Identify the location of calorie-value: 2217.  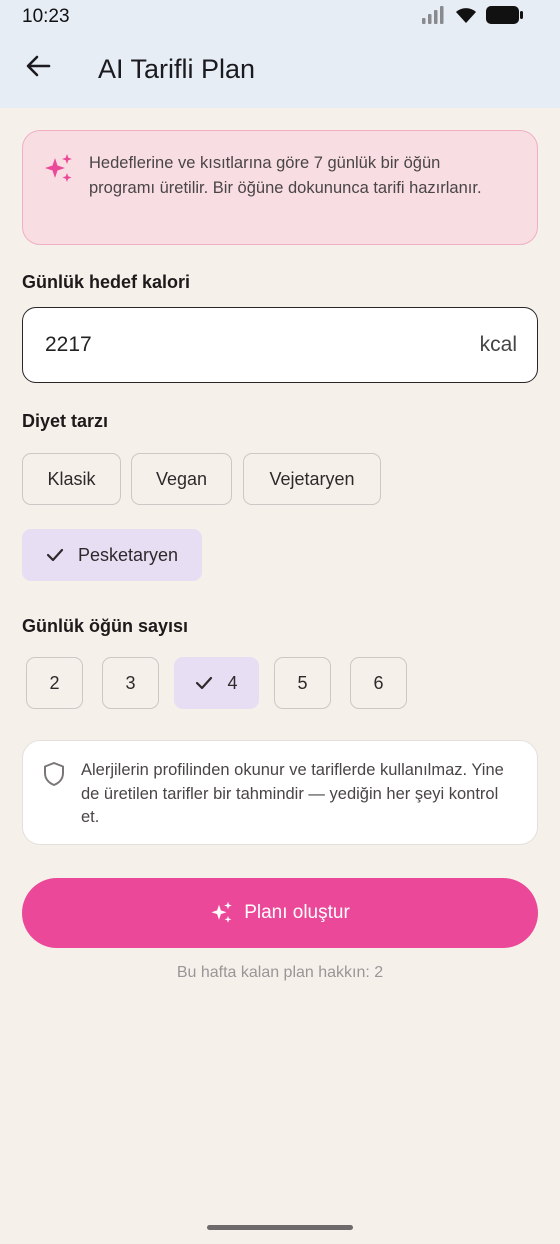
(68, 344).